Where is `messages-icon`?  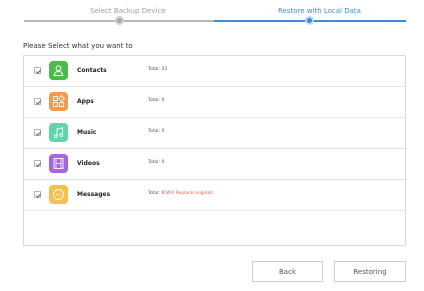
messages-icon is located at coordinates (58, 194).